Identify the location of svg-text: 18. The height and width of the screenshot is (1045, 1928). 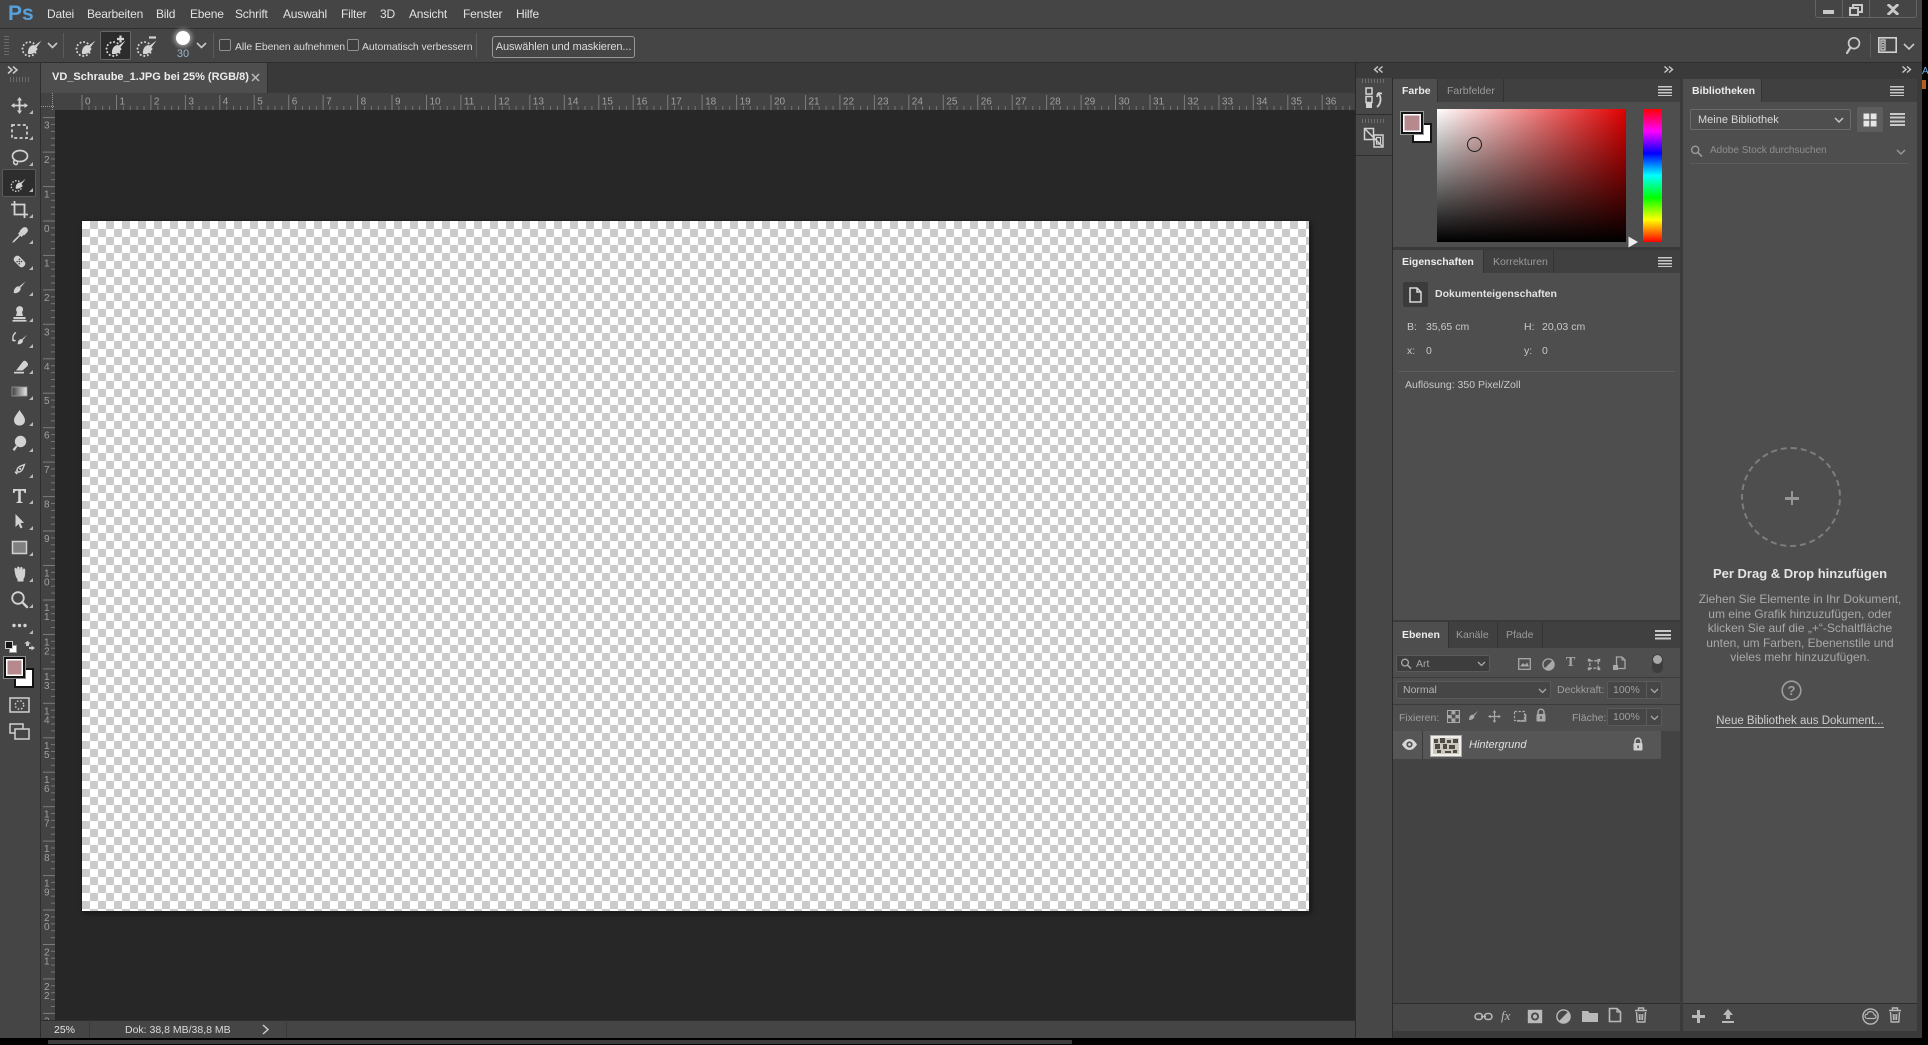
(711, 102).